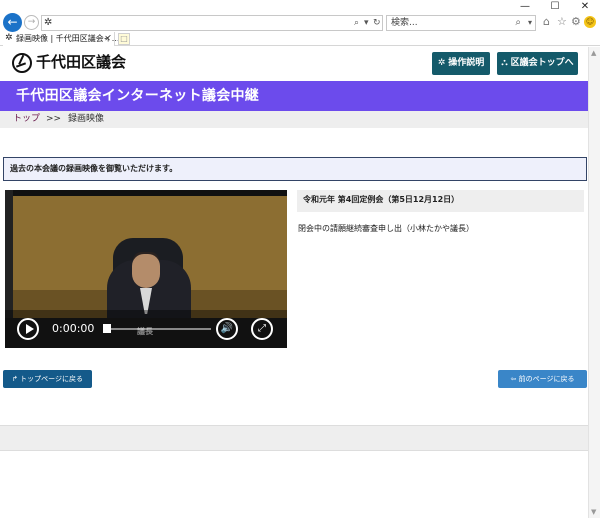 The image size is (600, 518). I want to click on search-icon: ⌕, so click(518, 23).